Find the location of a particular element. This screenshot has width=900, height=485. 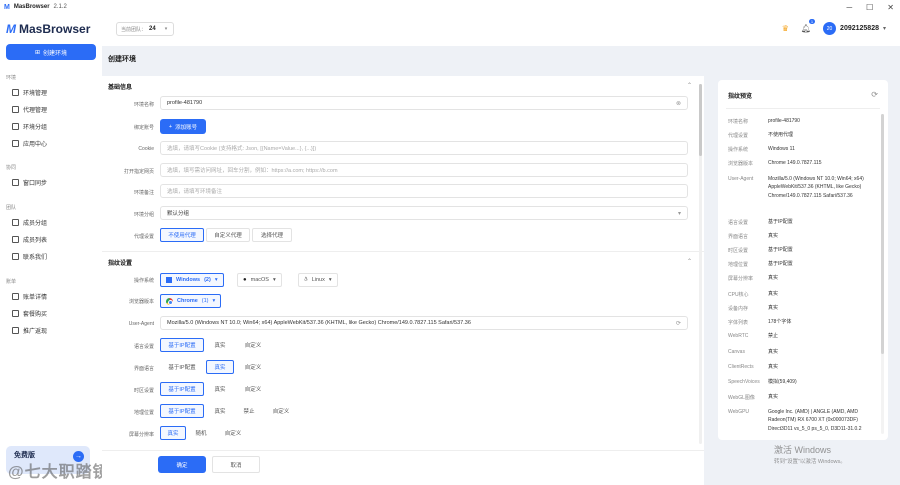

group-label: 环境分组 is located at coordinates (143, 215).